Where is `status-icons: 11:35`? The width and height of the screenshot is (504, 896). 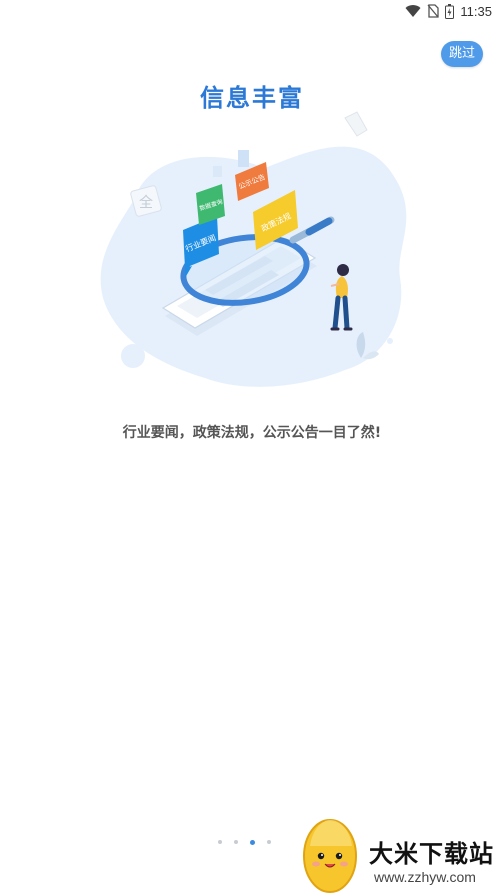
status-icons: 11:35 is located at coordinates (448, 11).